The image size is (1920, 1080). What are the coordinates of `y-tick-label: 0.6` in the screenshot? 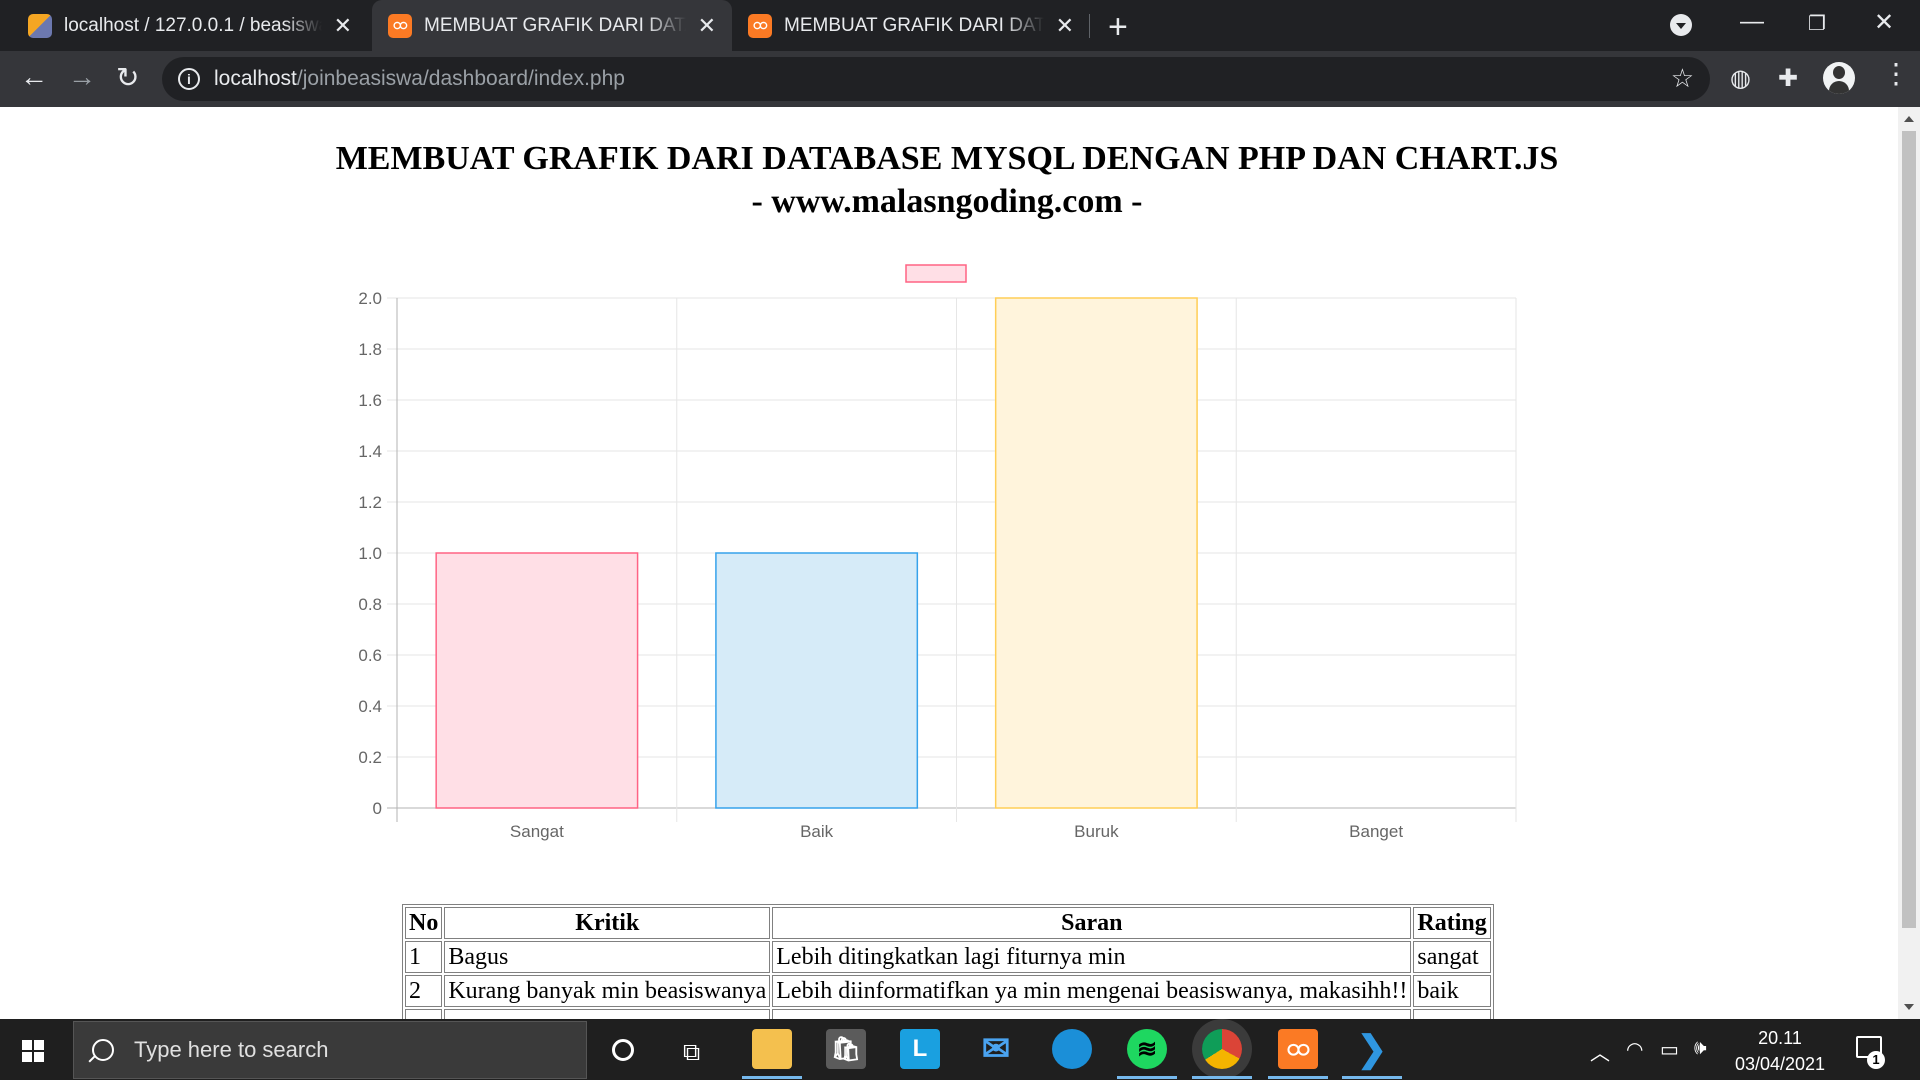 It's located at (370, 655).